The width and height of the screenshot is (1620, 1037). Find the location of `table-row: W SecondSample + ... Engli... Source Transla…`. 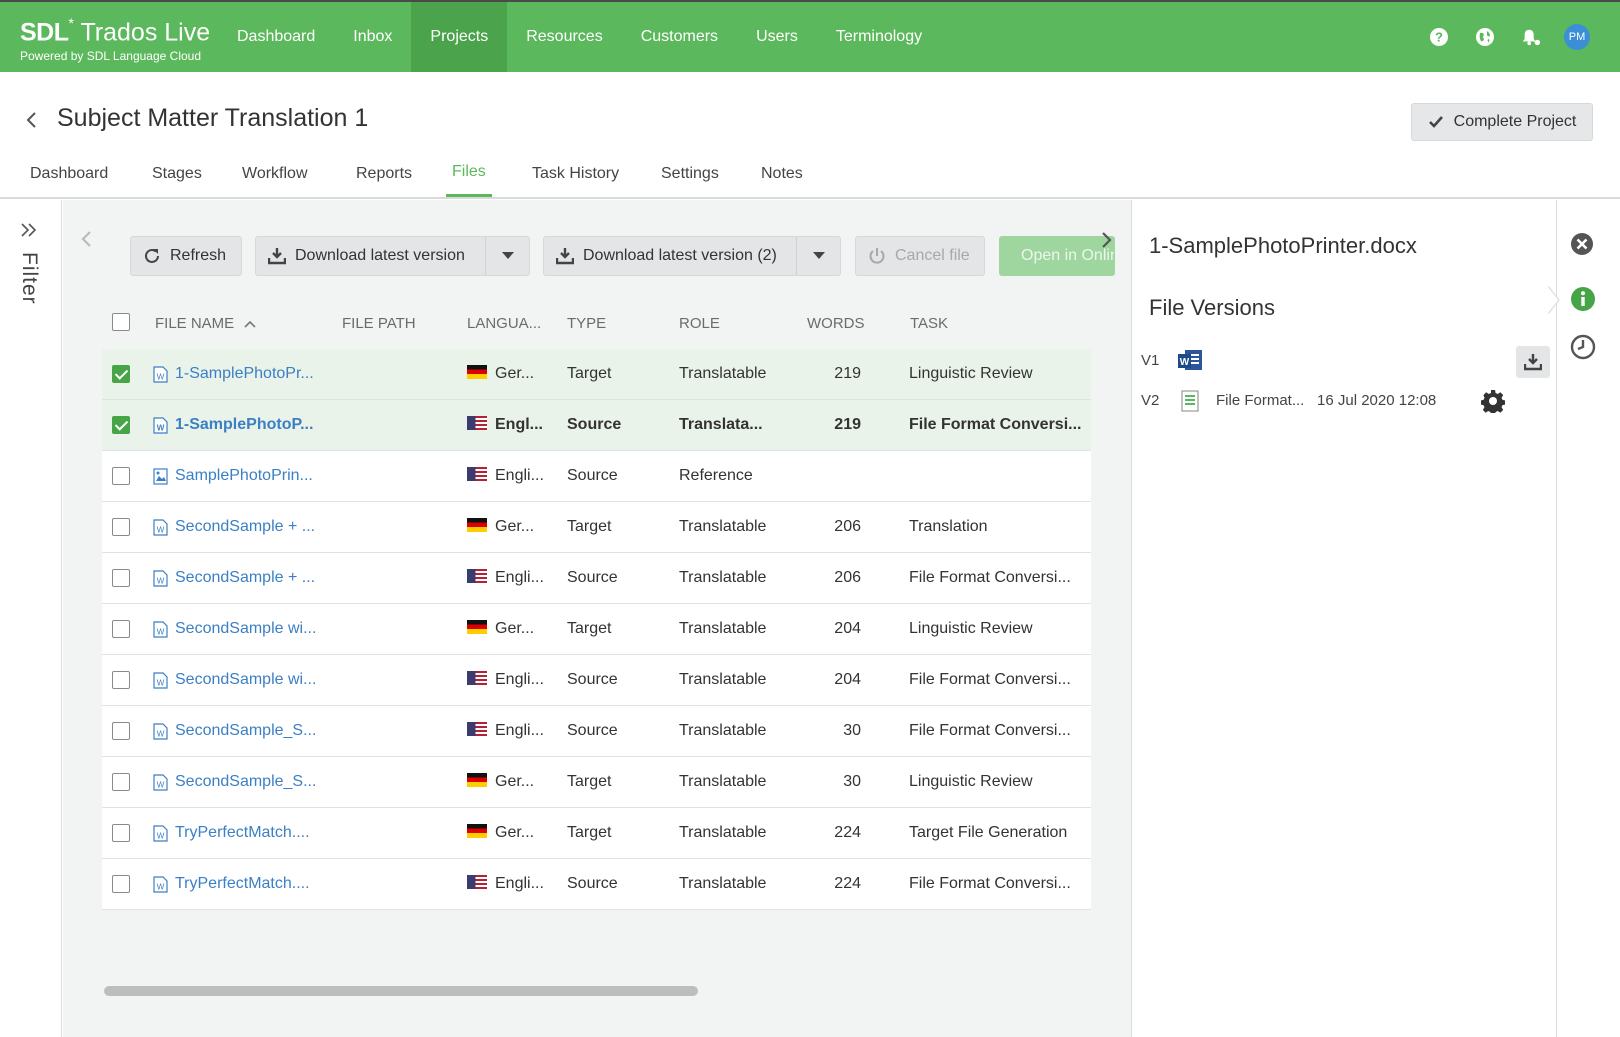

table-row: W SecondSample + ... Engli... Source Transla… is located at coordinates (596, 578).